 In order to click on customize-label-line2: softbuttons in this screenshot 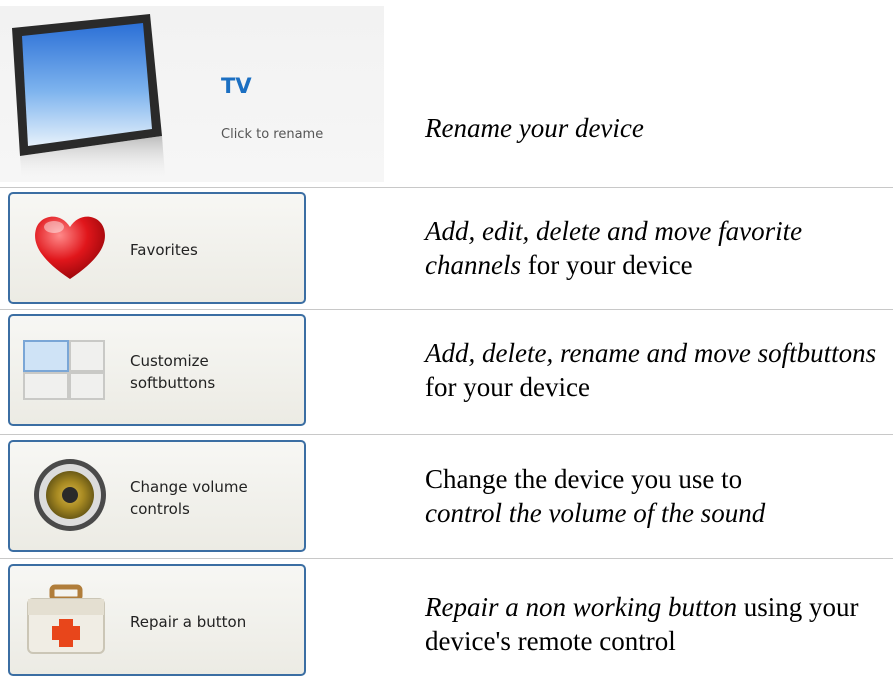, I will do `click(173, 383)`.